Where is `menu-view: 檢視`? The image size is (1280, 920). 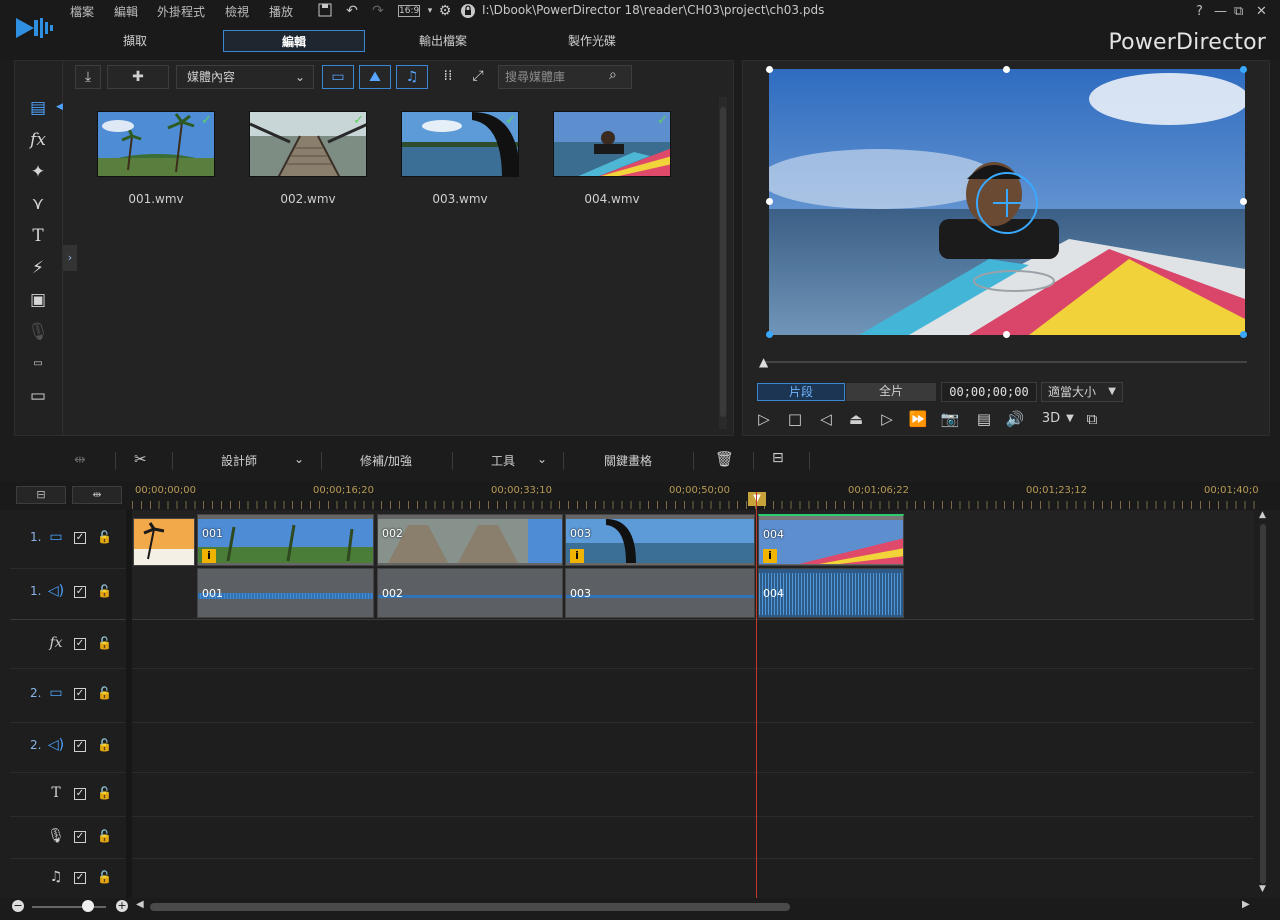 menu-view: 檢視 is located at coordinates (237, 11).